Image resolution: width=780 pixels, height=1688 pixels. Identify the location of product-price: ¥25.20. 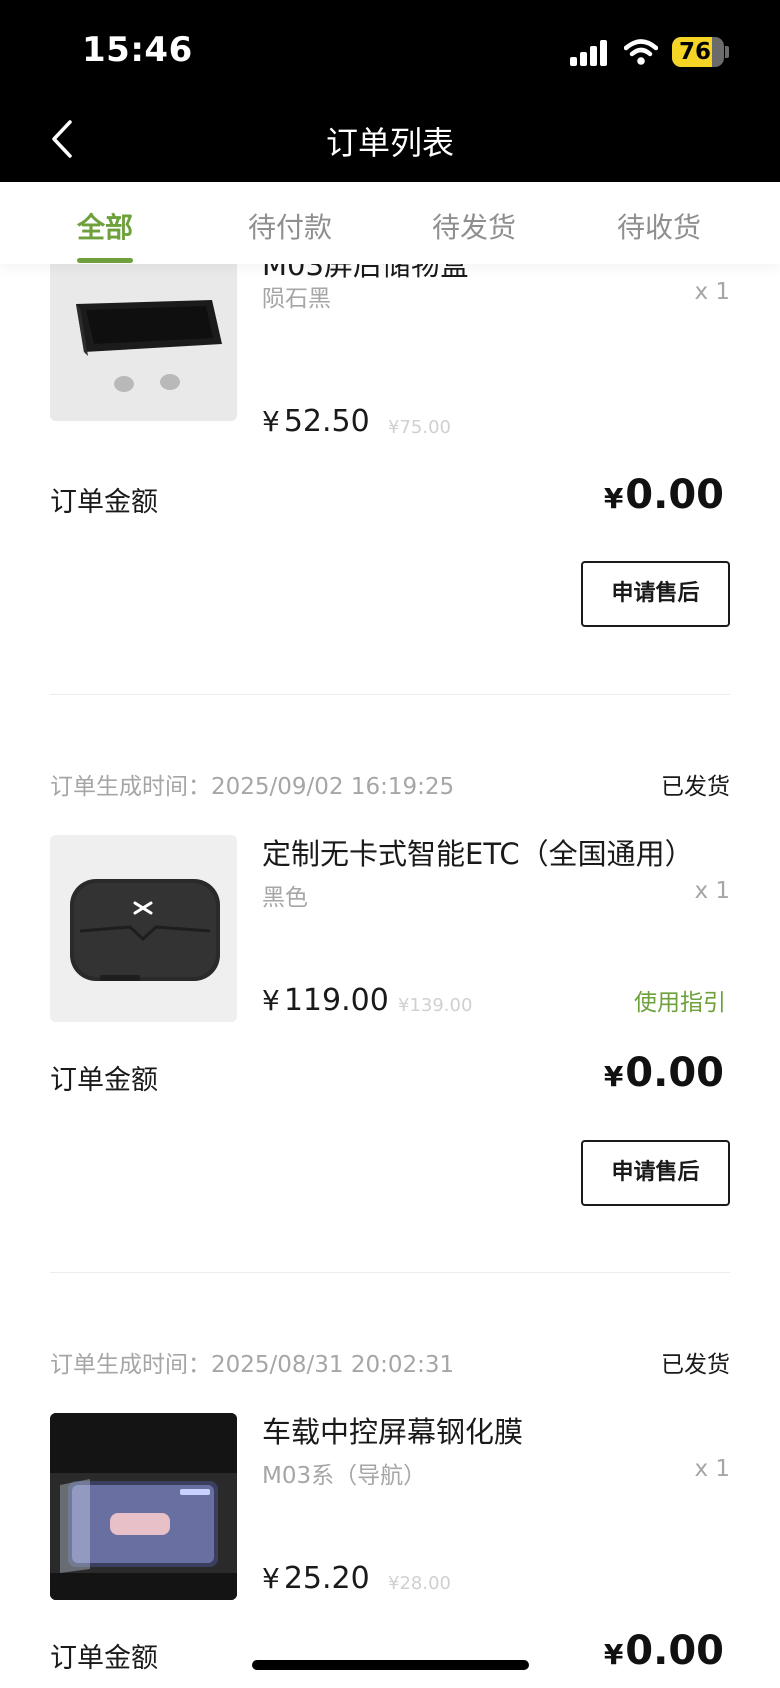
(316, 1578).